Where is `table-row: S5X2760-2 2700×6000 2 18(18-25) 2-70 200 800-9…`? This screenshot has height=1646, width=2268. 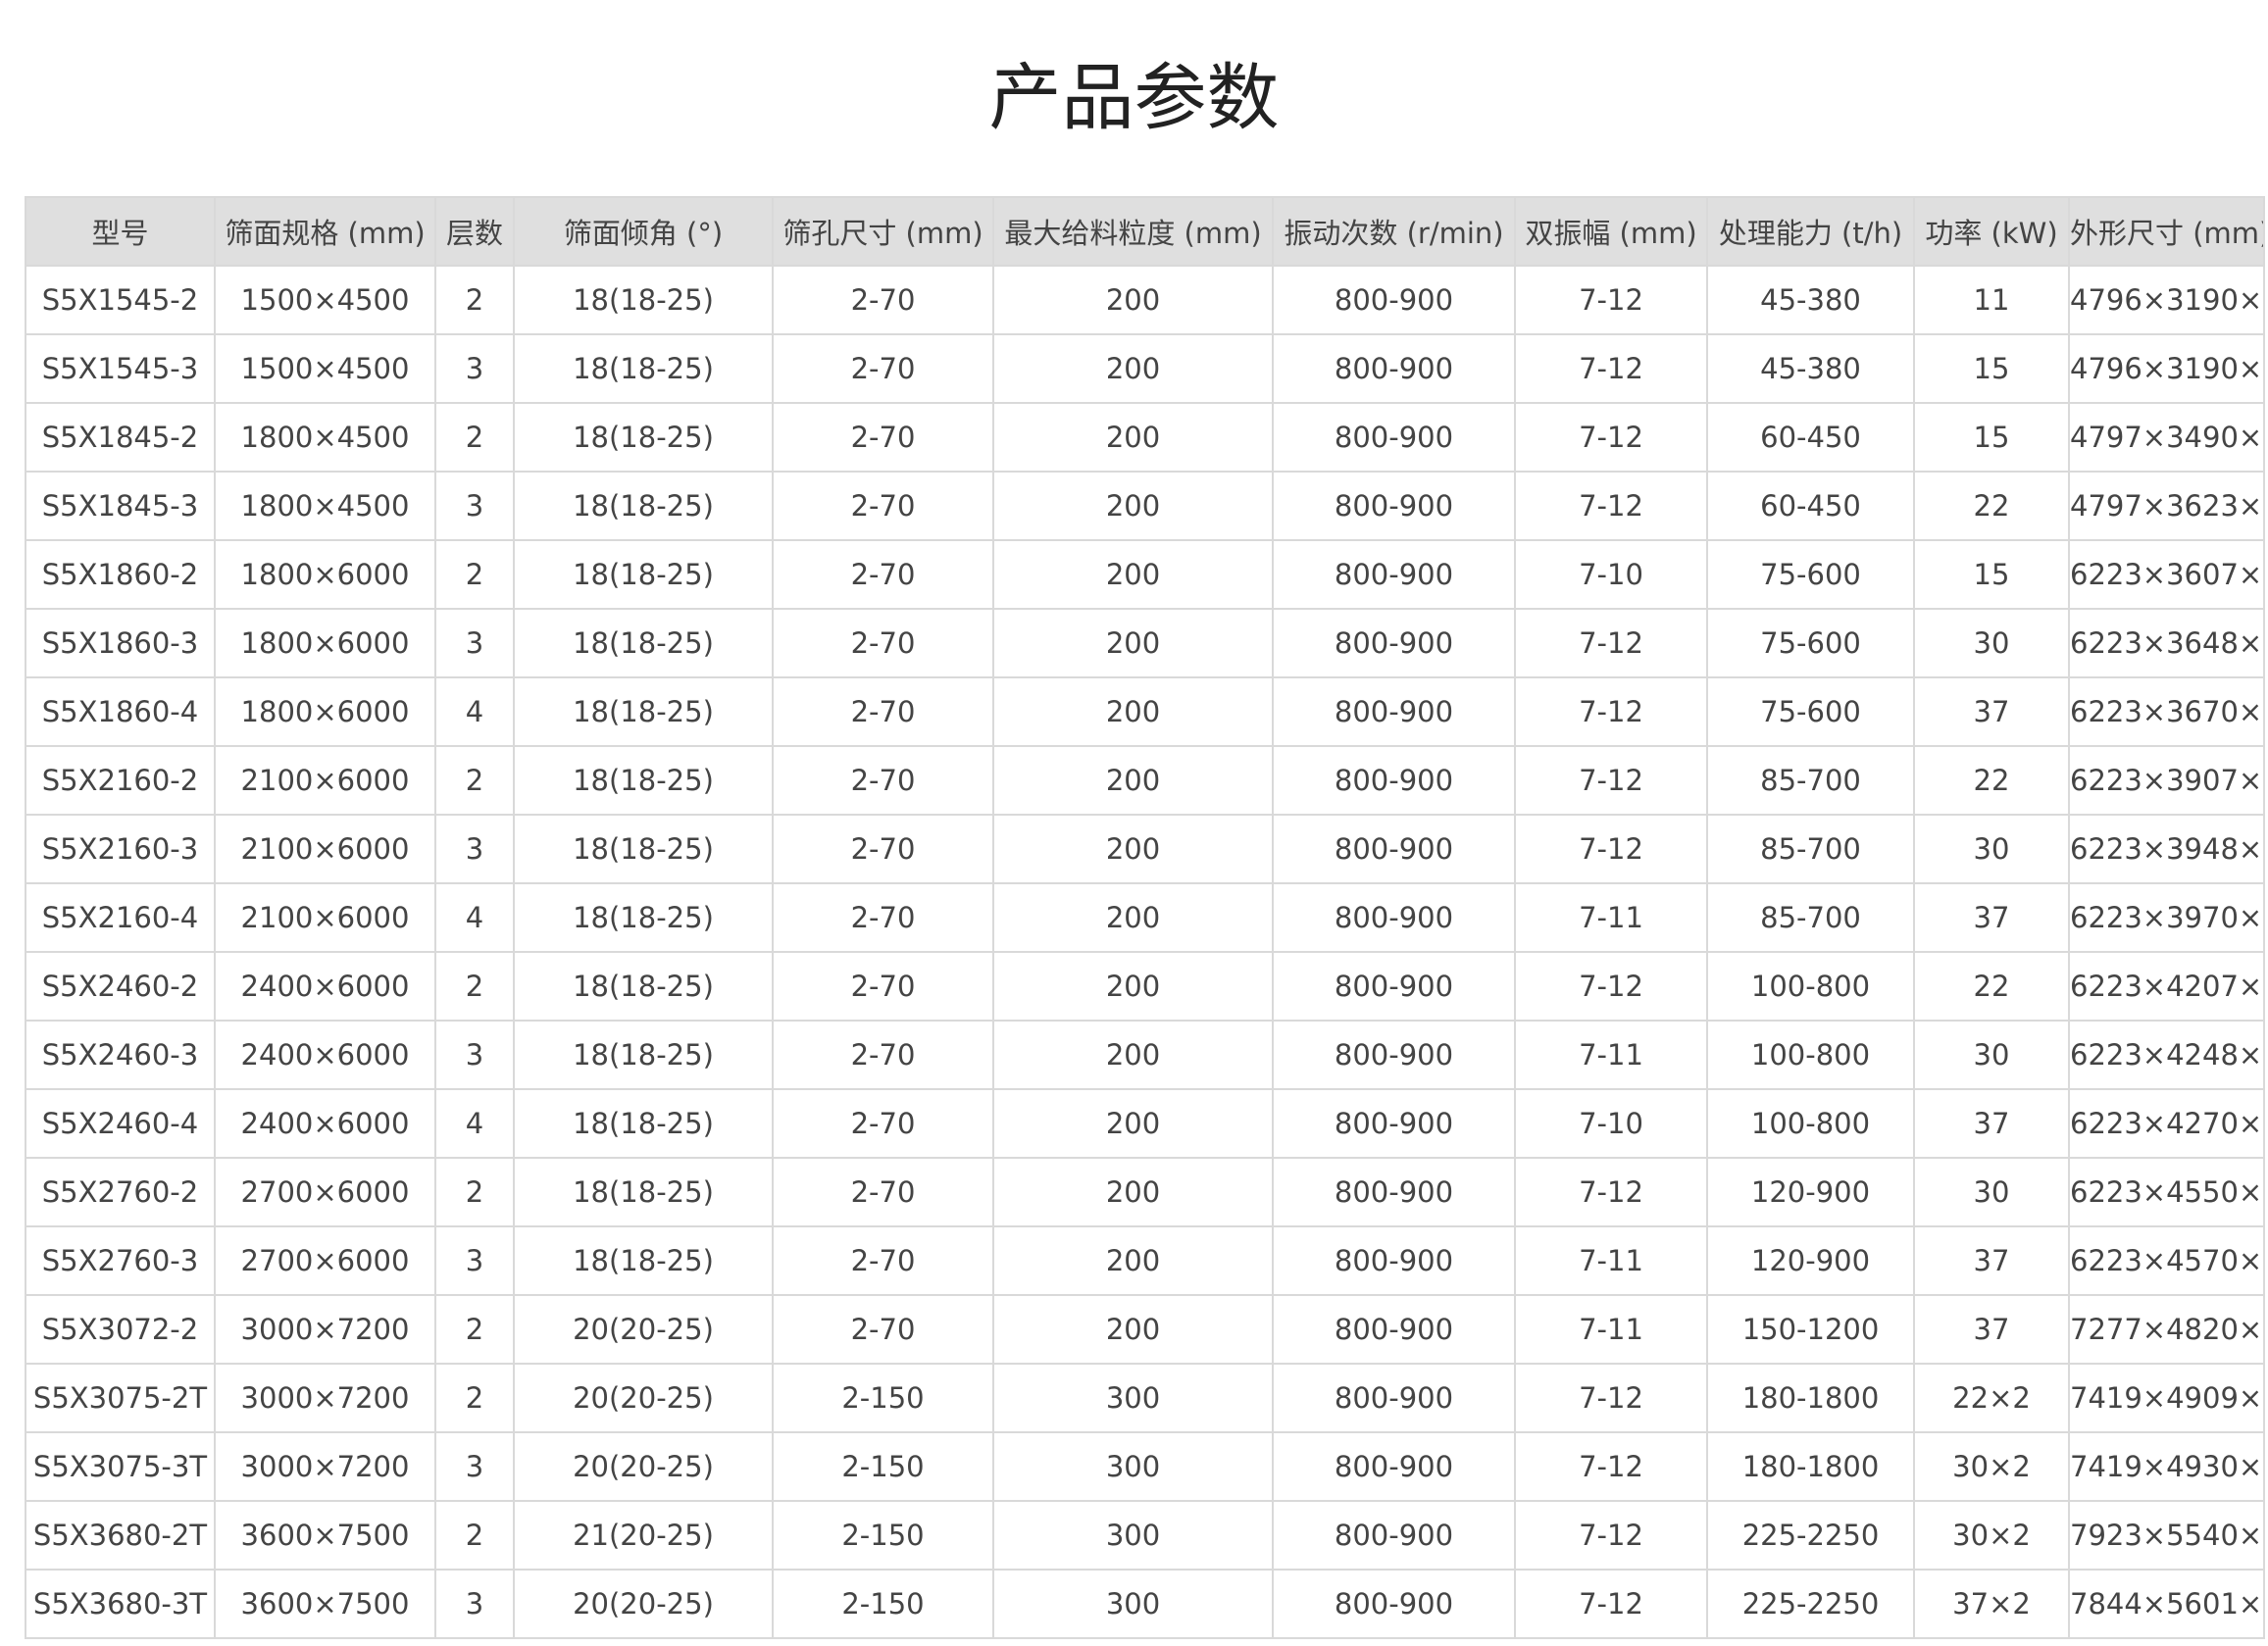 table-row: S5X2760-2 2700×6000 2 18(18-25) 2-70 200 800-9… is located at coordinates (1145, 1192).